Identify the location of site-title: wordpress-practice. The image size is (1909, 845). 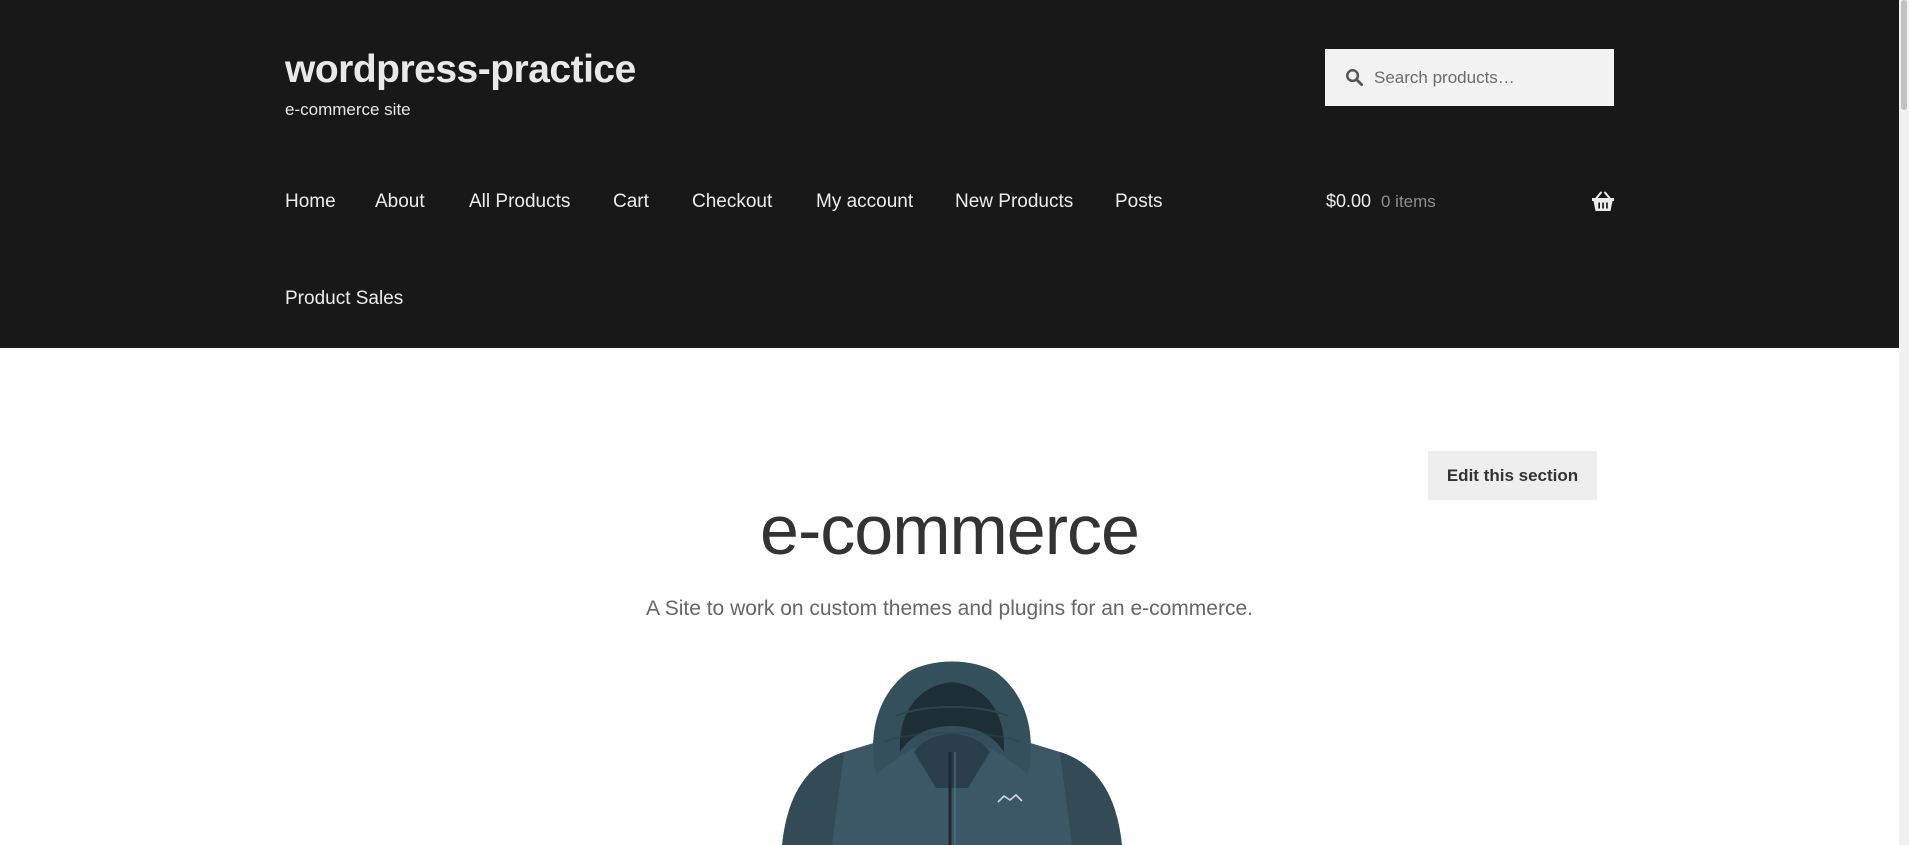
(460, 70).